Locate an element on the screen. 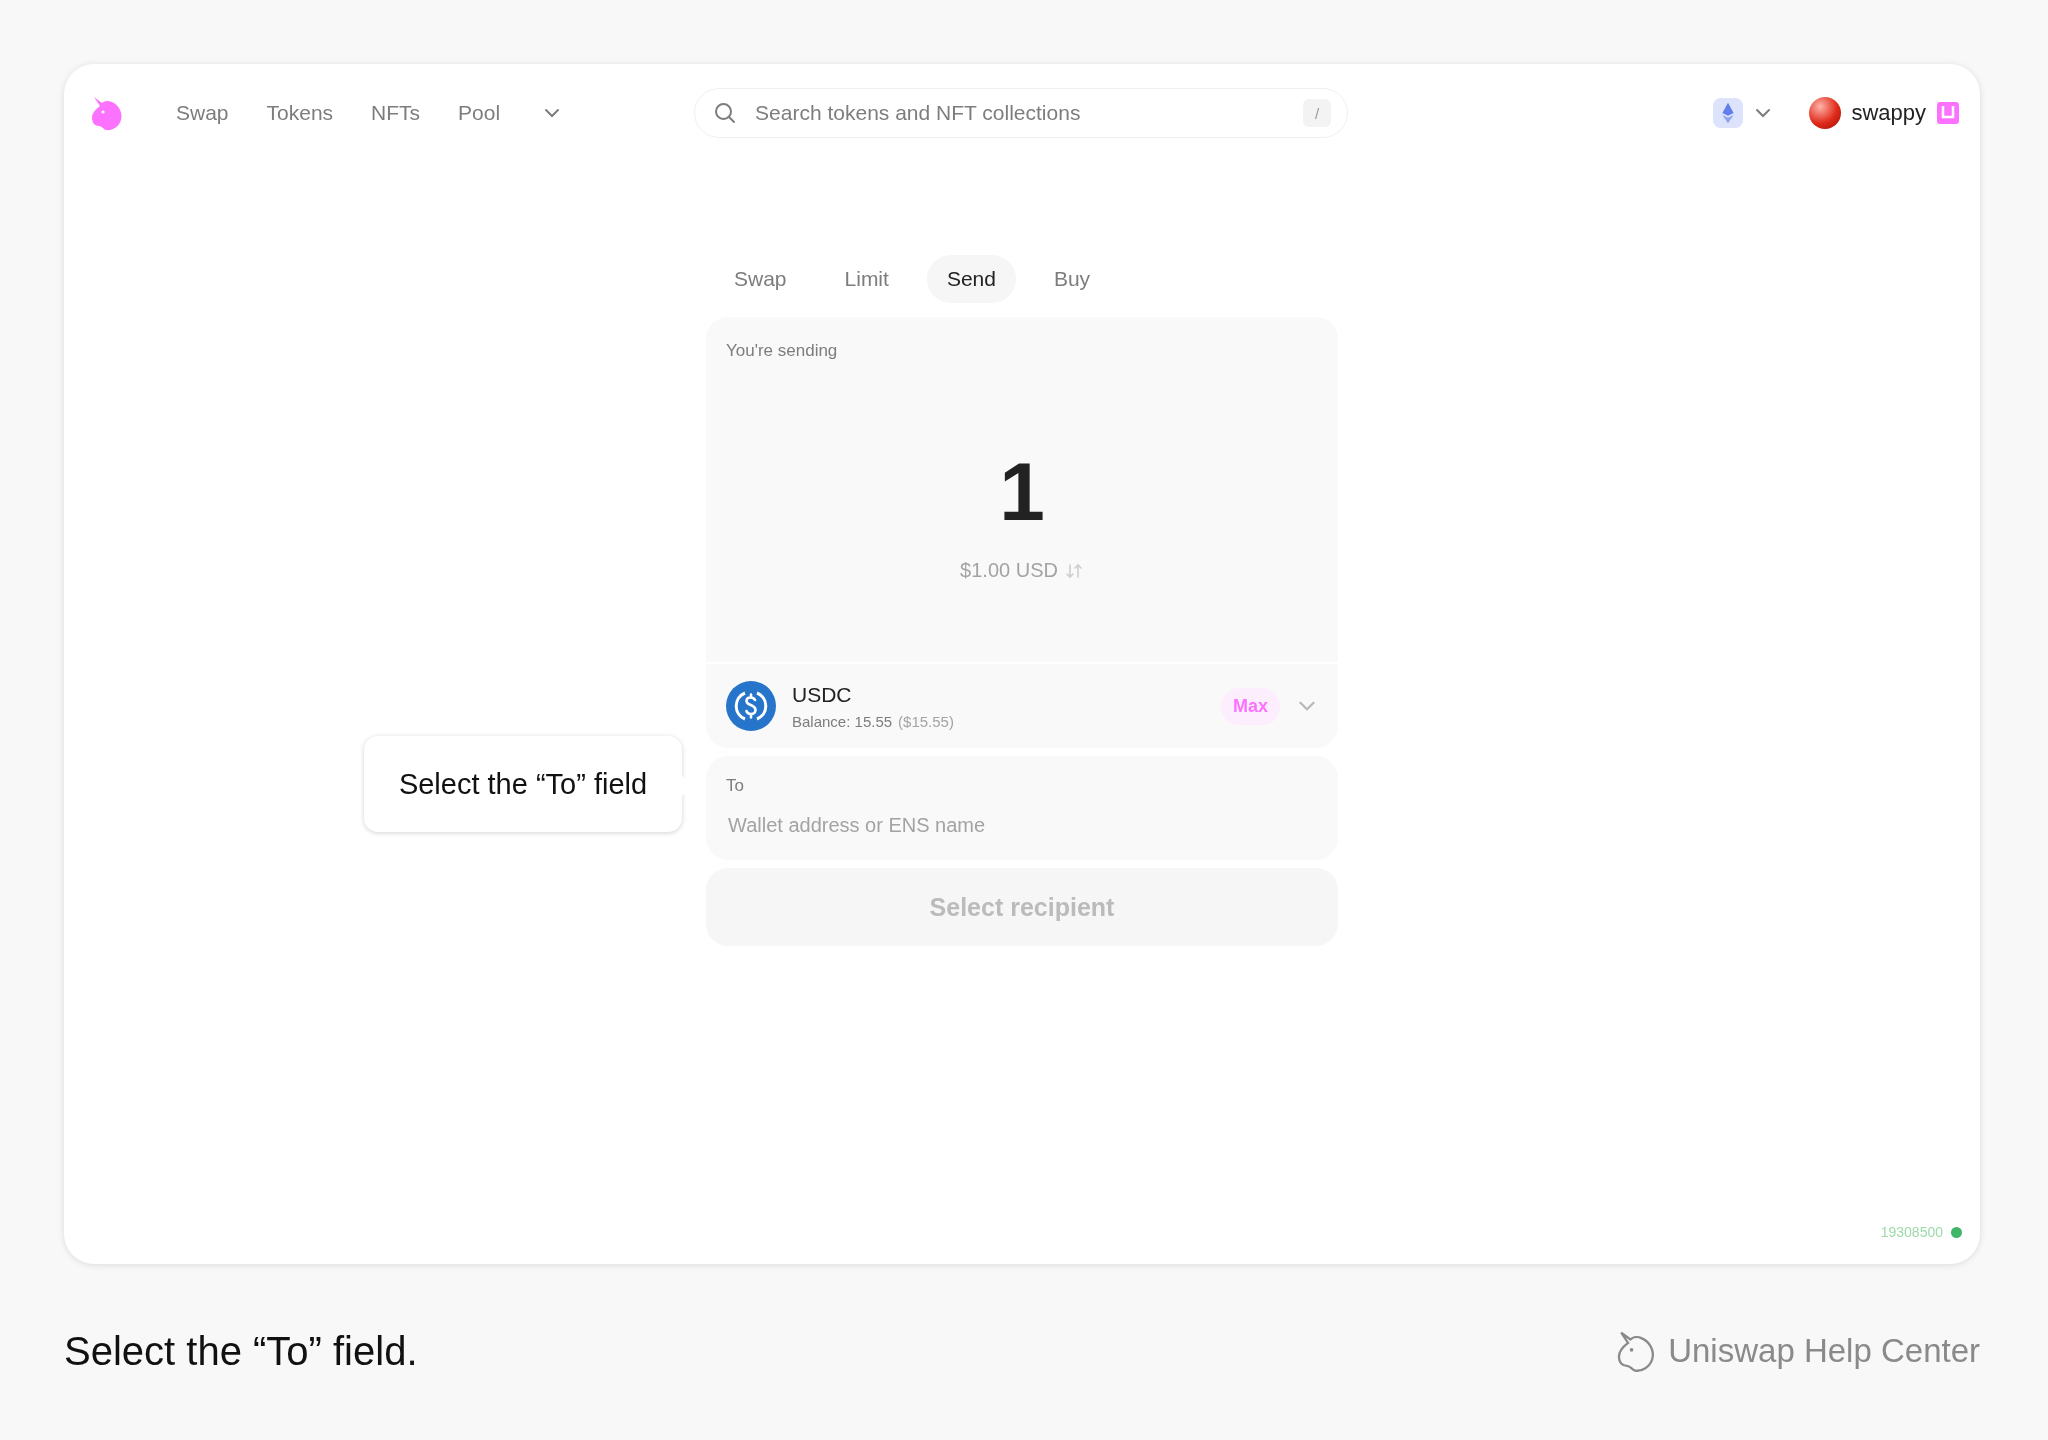 The height and width of the screenshot is (1440, 2048). recipient-placeholder: Wallet address or ENS name is located at coordinates (857, 825).